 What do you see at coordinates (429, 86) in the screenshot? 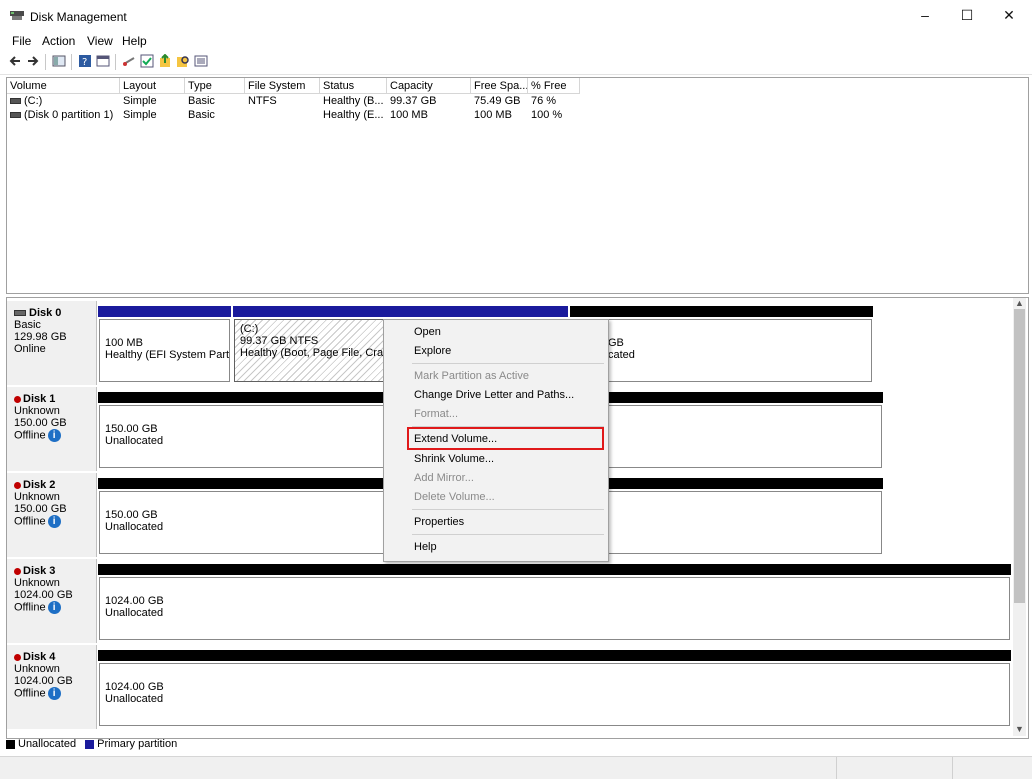
I see `col-capacity: Capacity` at bounding box center [429, 86].